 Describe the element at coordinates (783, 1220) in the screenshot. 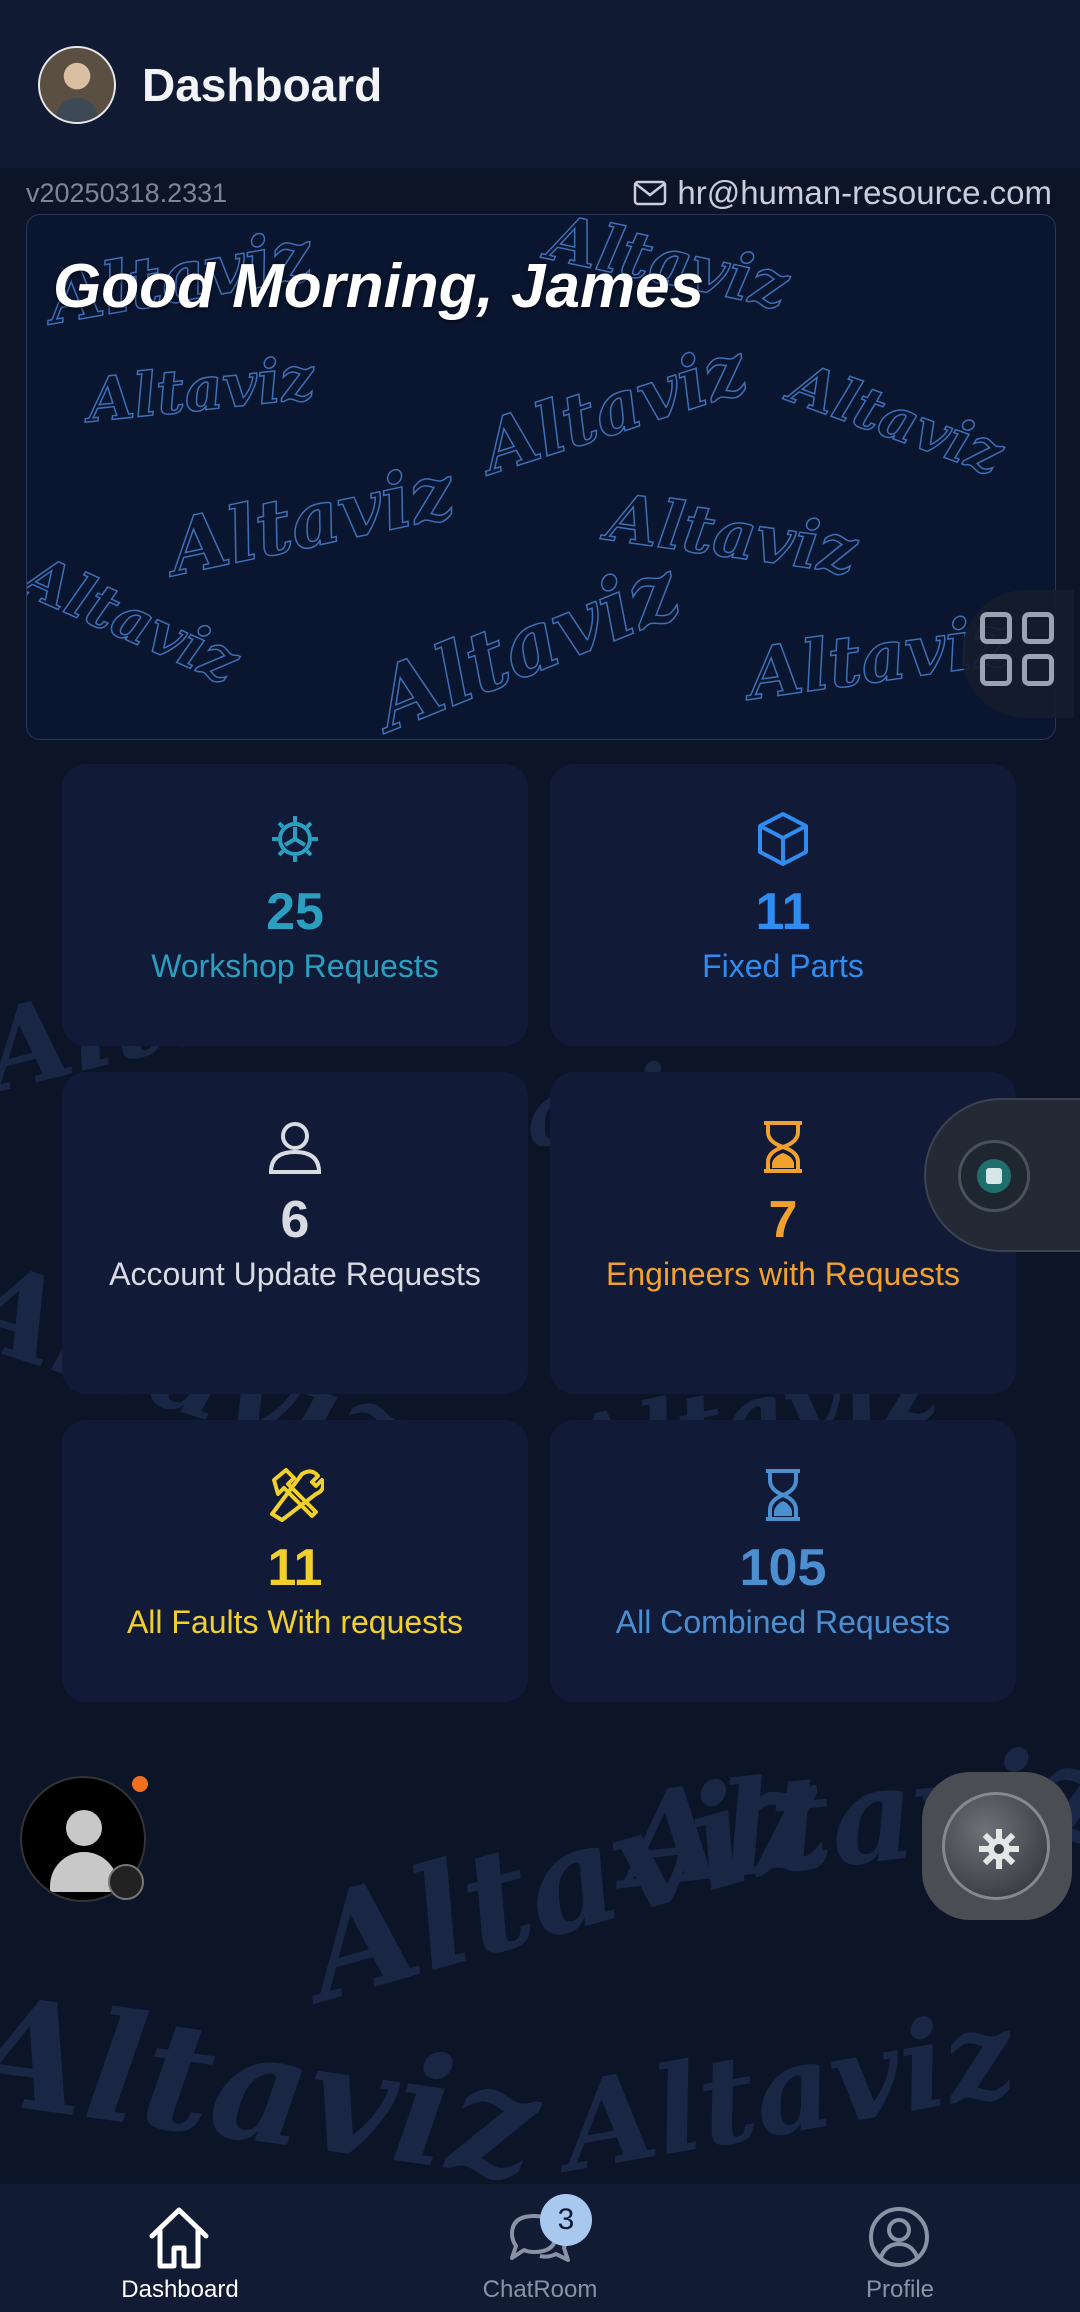

I see `card-count: 7` at that location.